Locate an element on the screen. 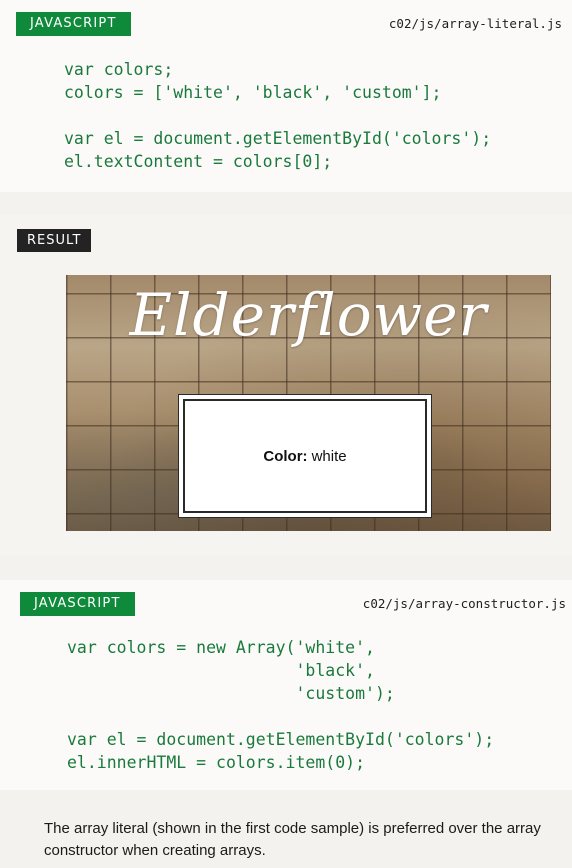  result-label: RESULT is located at coordinates (54, 240).